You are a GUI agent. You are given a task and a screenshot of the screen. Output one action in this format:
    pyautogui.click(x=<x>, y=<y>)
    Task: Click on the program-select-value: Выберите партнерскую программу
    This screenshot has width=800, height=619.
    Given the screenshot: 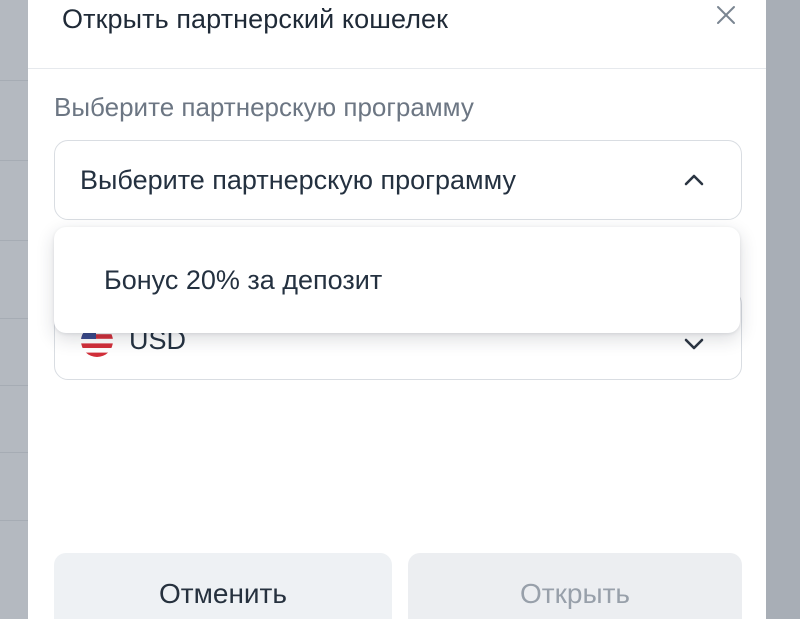 What is the action you would take?
    pyautogui.click(x=298, y=180)
    